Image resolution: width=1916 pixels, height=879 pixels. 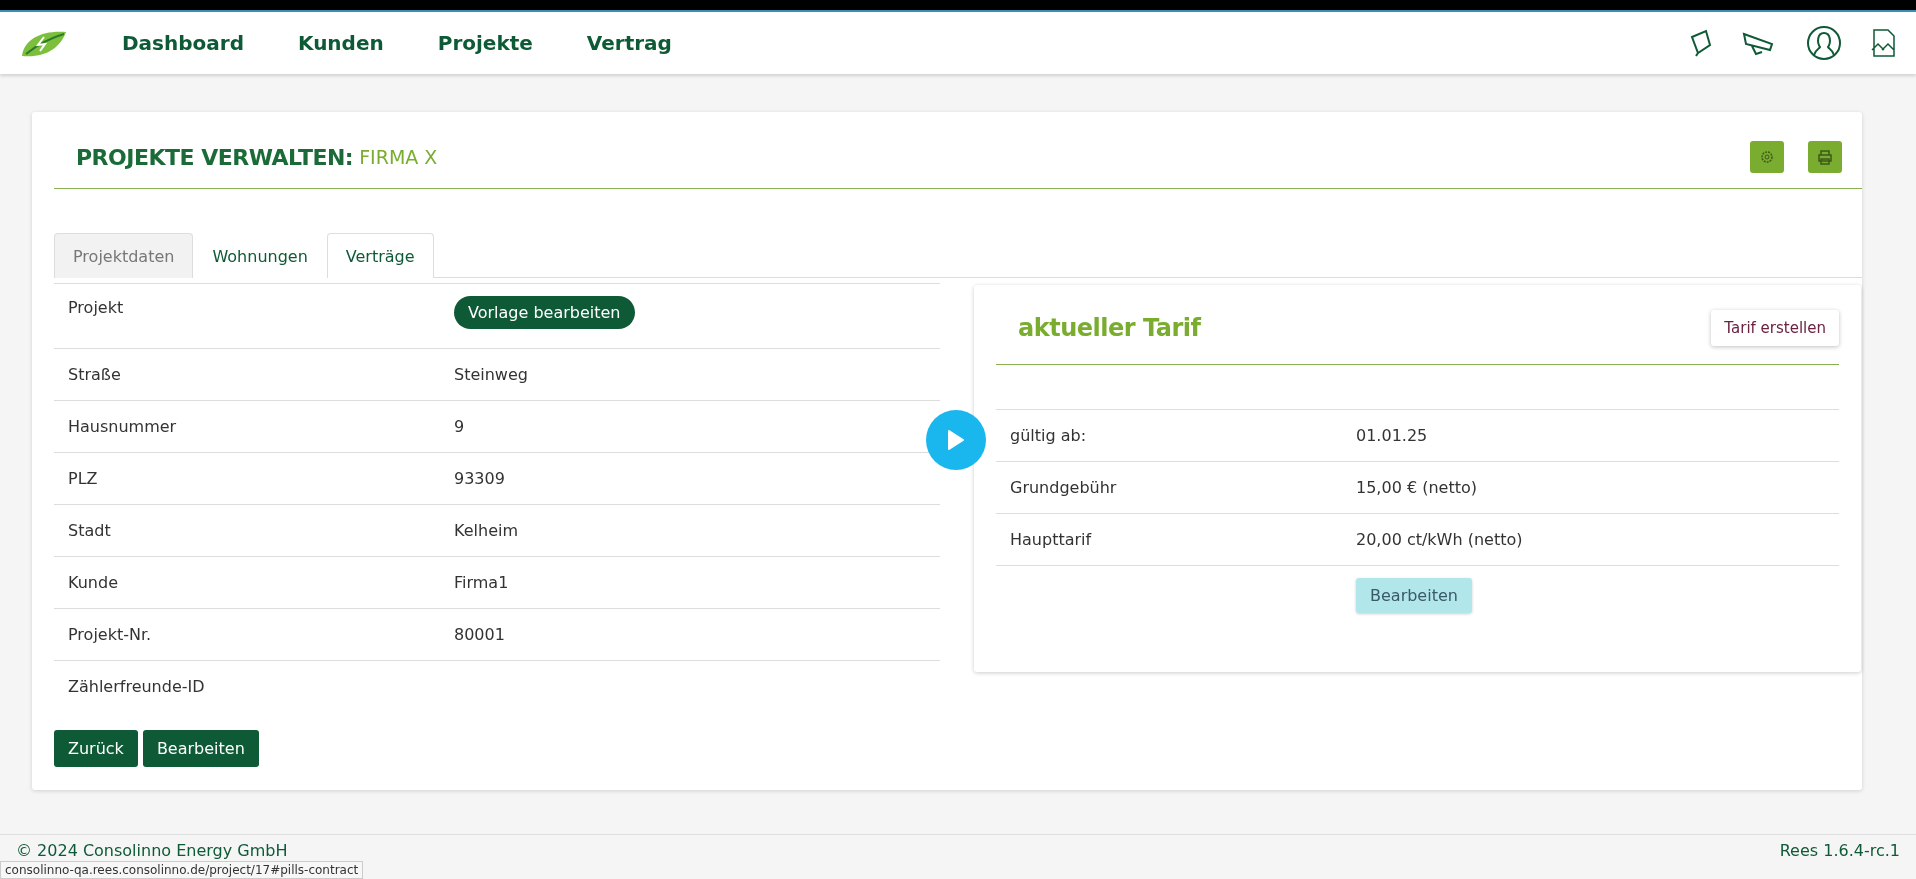 What do you see at coordinates (1049, 435) in the screenshot?
I see `tariff-label: gültig ab:` at bounding box center [1049, 435].